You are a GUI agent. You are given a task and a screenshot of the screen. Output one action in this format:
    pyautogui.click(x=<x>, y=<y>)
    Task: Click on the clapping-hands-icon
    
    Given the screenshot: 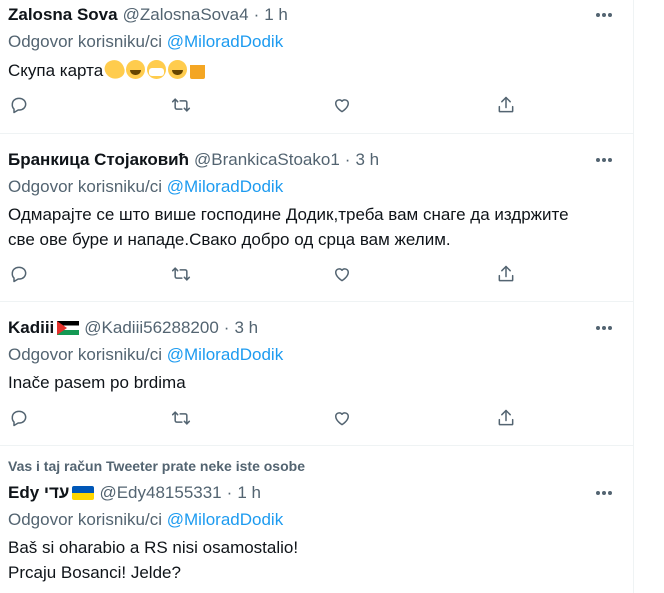 What is the action you would take?
    pyautogui.click(x=114, y=69)
    